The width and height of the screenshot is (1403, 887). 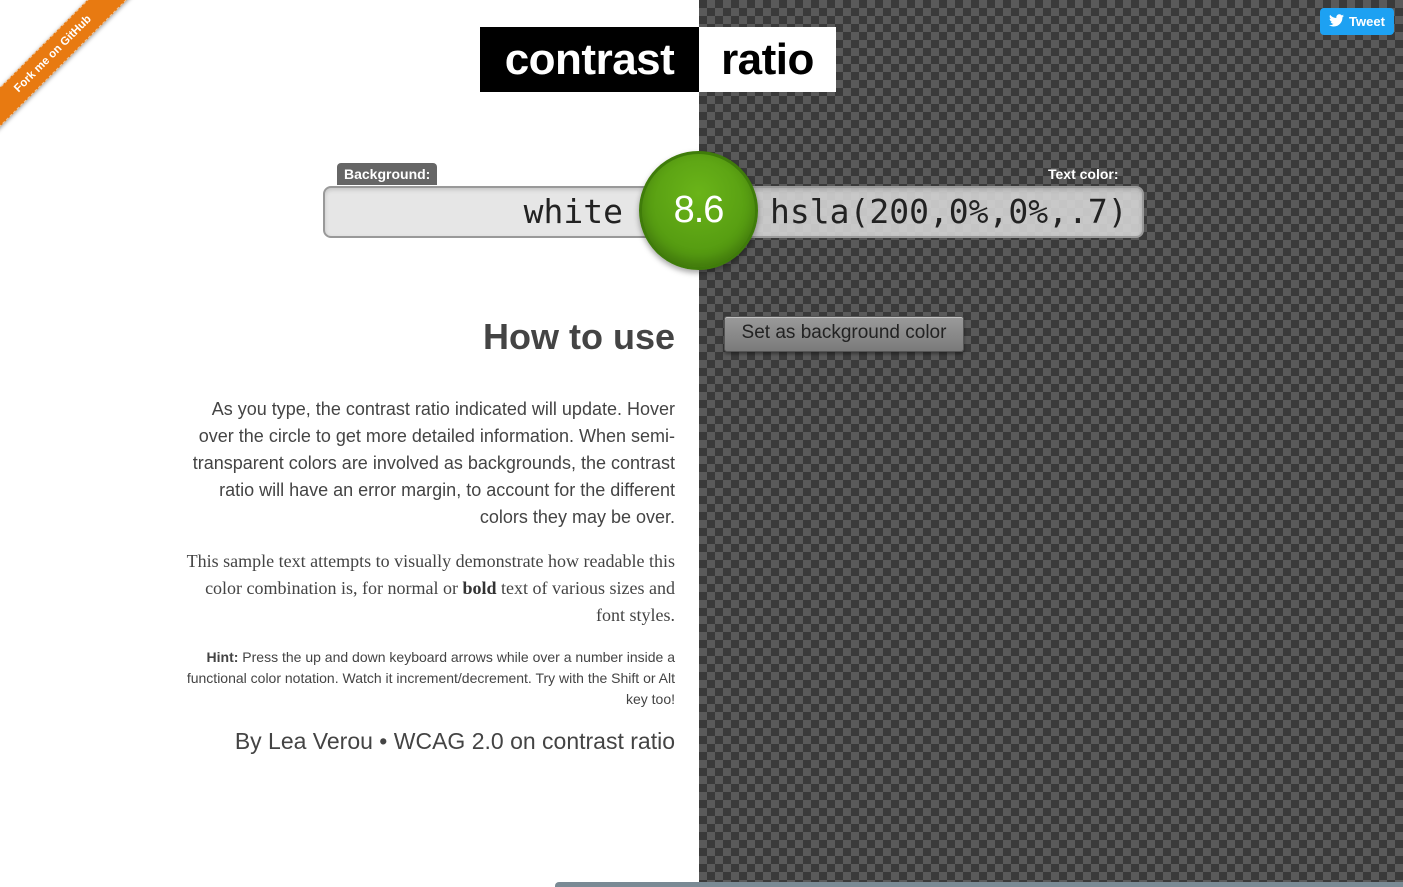 I want to click on set-as-background-button: Set as background color, so click(x=844, y=334).